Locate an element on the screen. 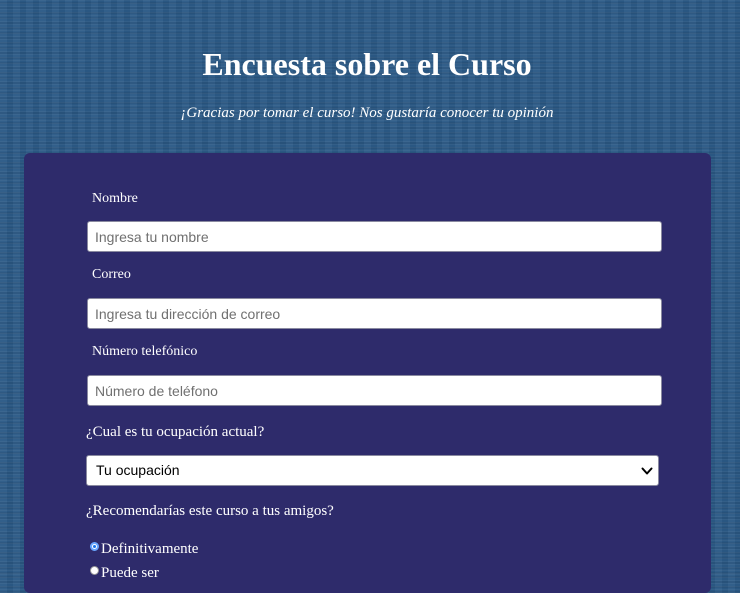  occupation-question: ¿Cual es tu ocupación actual? is located at coordinates (175, 432).